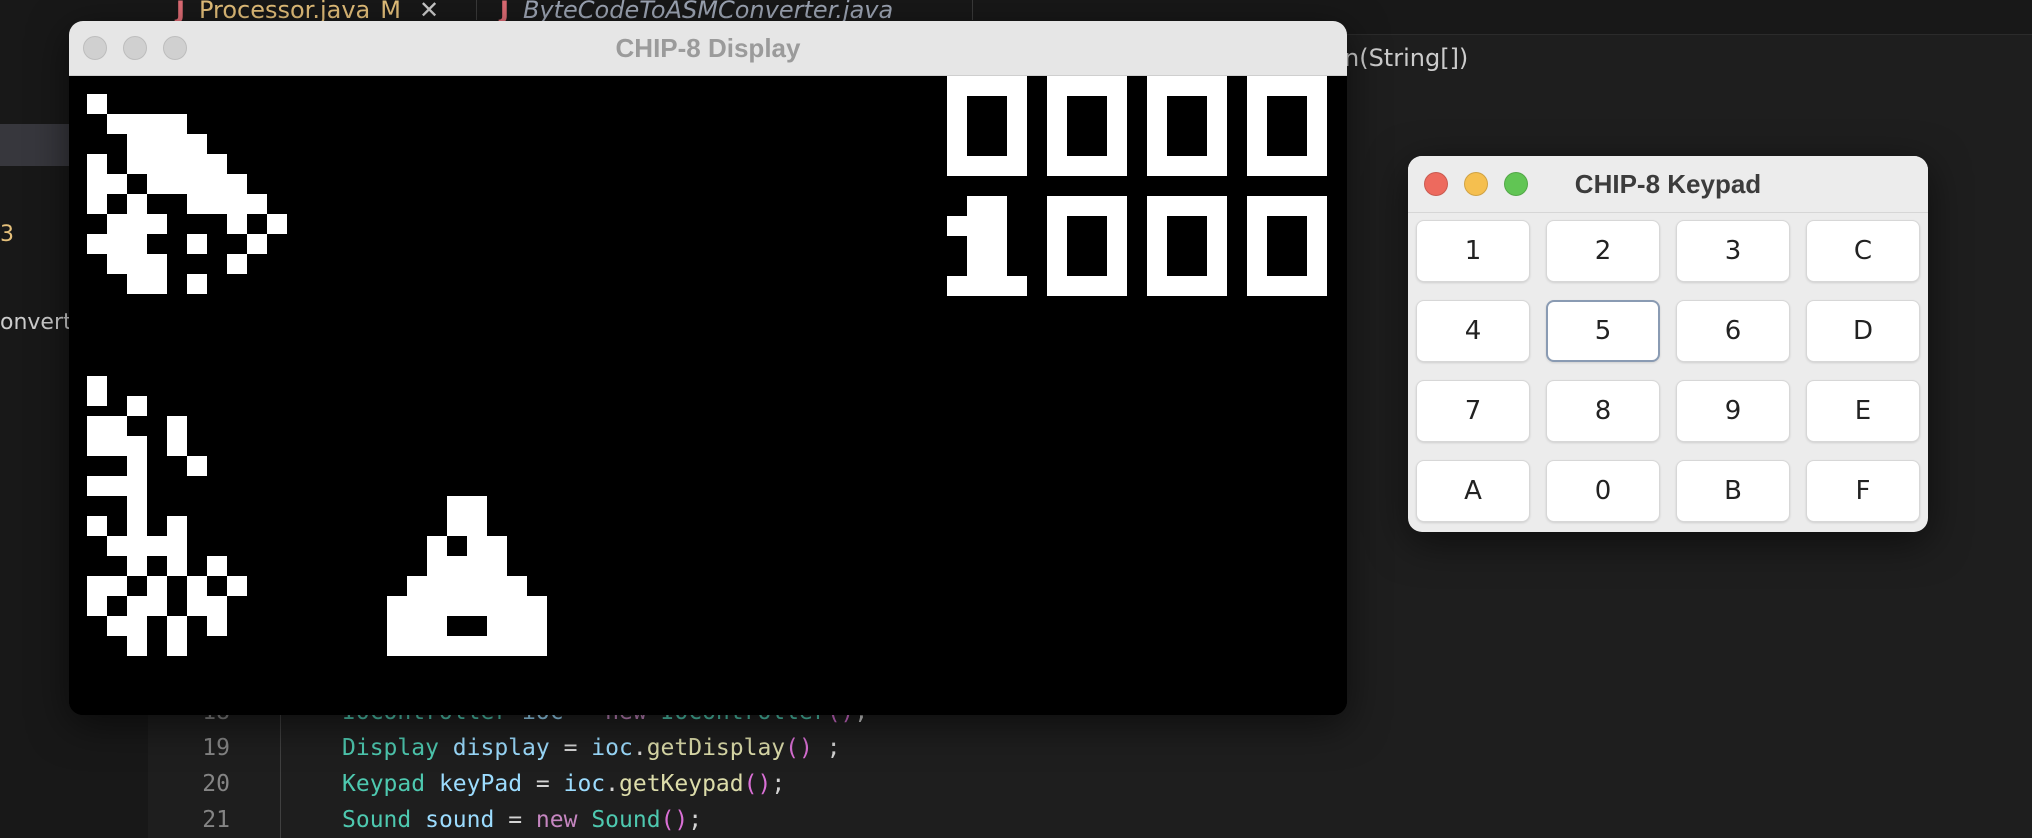  What do you see at coordinates (1733, 251) in the screenshot?
I see `key-3-button: 3` at bounding box center [1733, 251].